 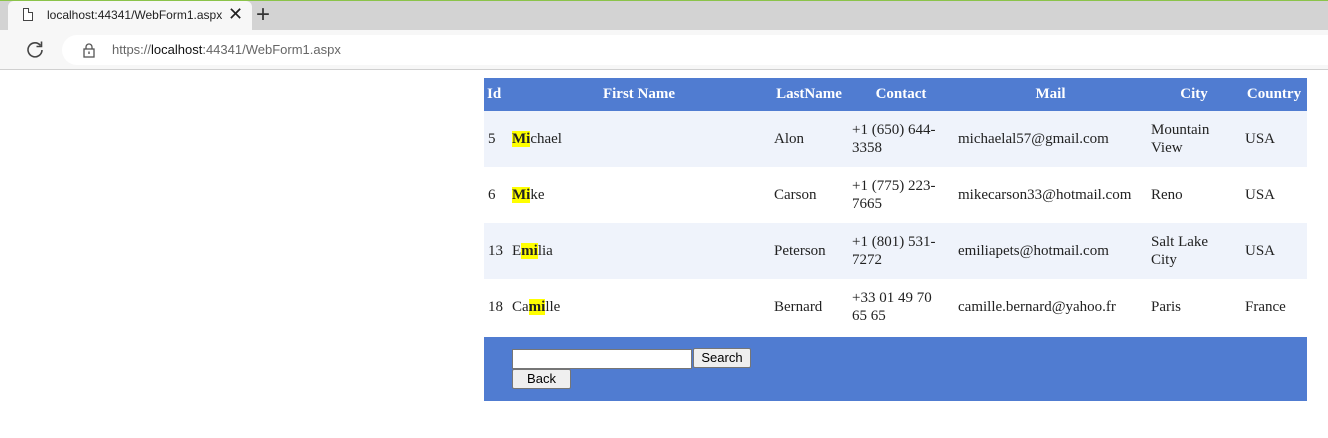 I want to click on new-tab-icon: +, so click(x=263, y=15).